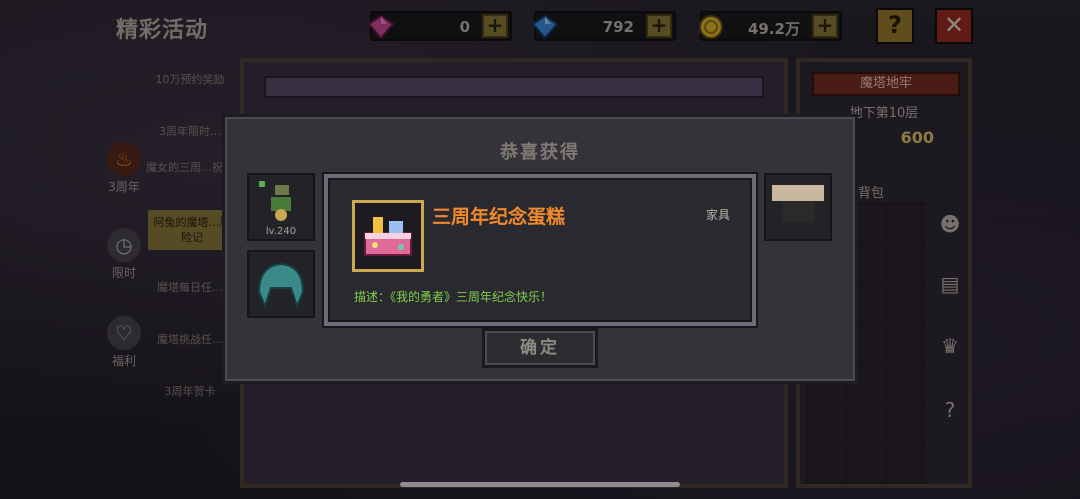 Image resolution: width=1080 pixels, height=499 pixels. Describe the element at coordinates (798, 204) in the screenshot. I see `hat-icon` at that location.